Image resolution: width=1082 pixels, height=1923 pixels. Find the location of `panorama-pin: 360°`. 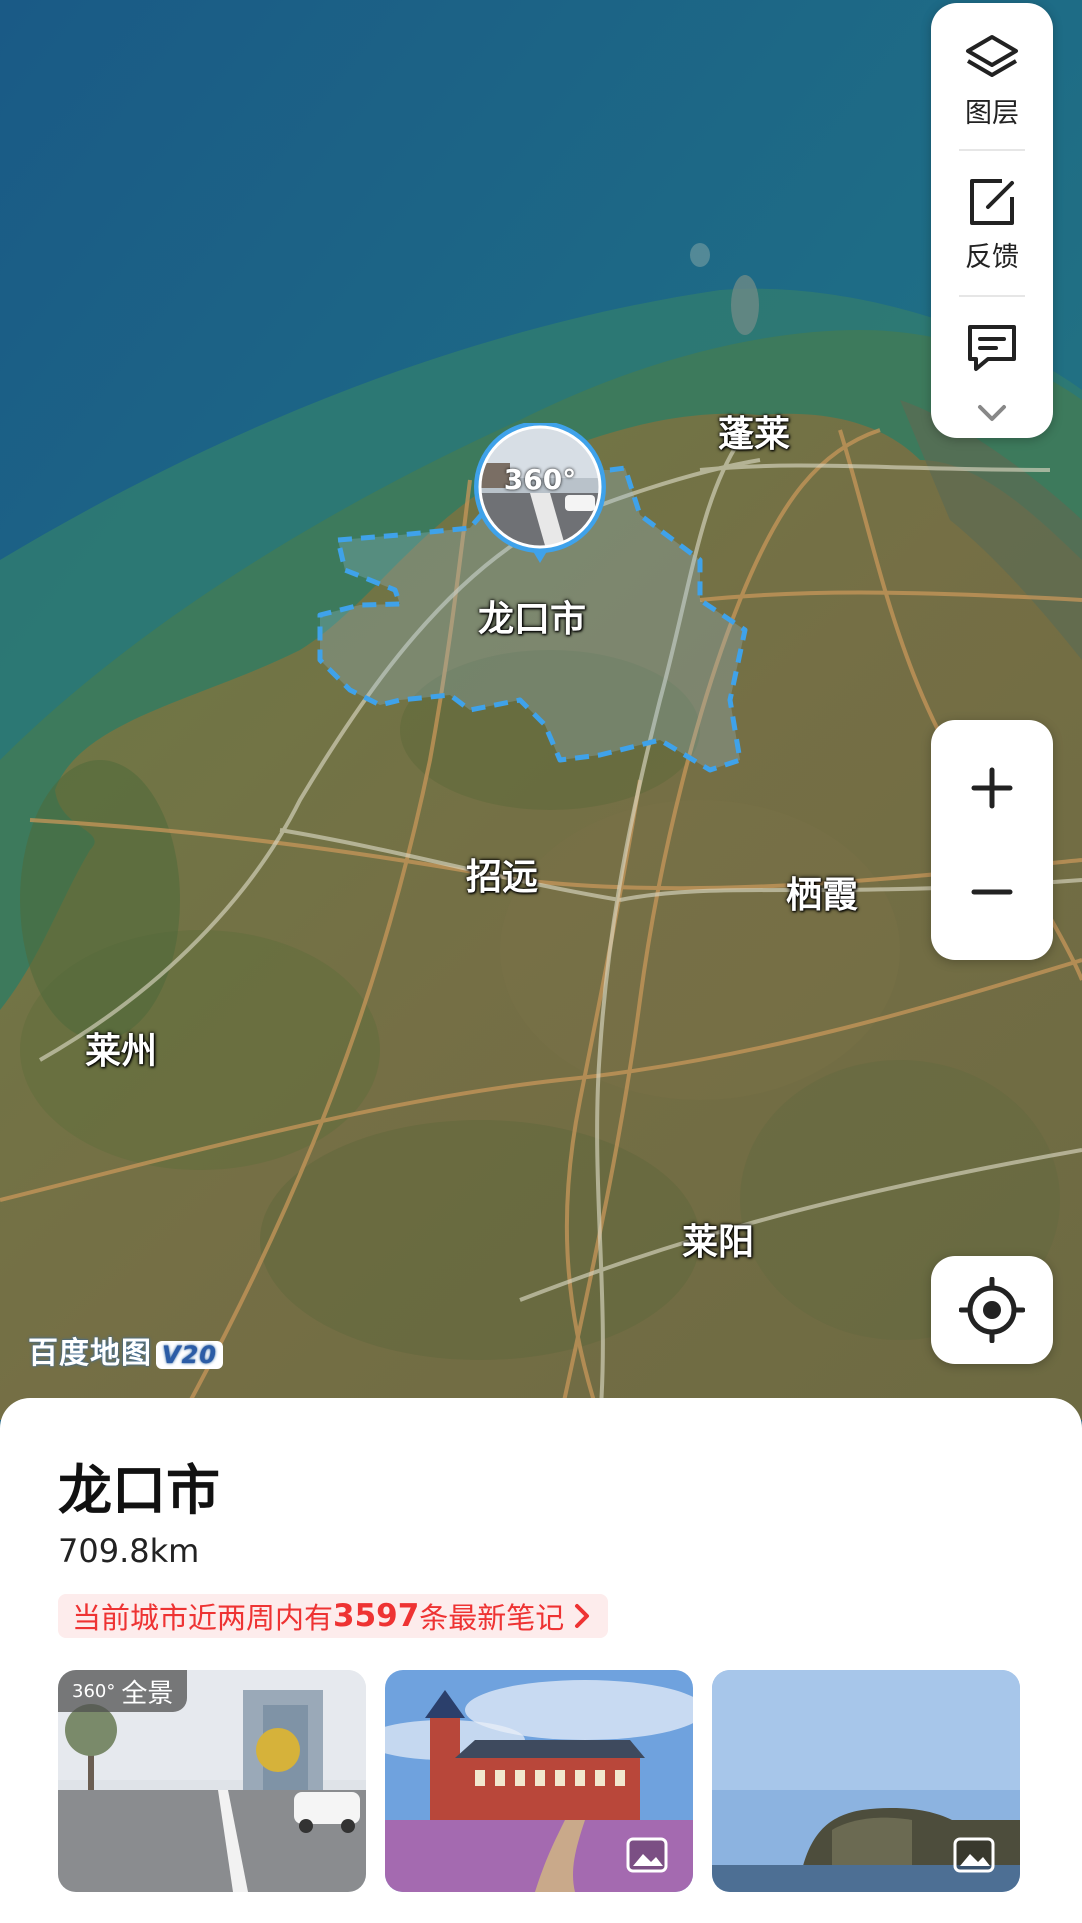

panorama-pin: 360° is located at coordinates (540, 503).